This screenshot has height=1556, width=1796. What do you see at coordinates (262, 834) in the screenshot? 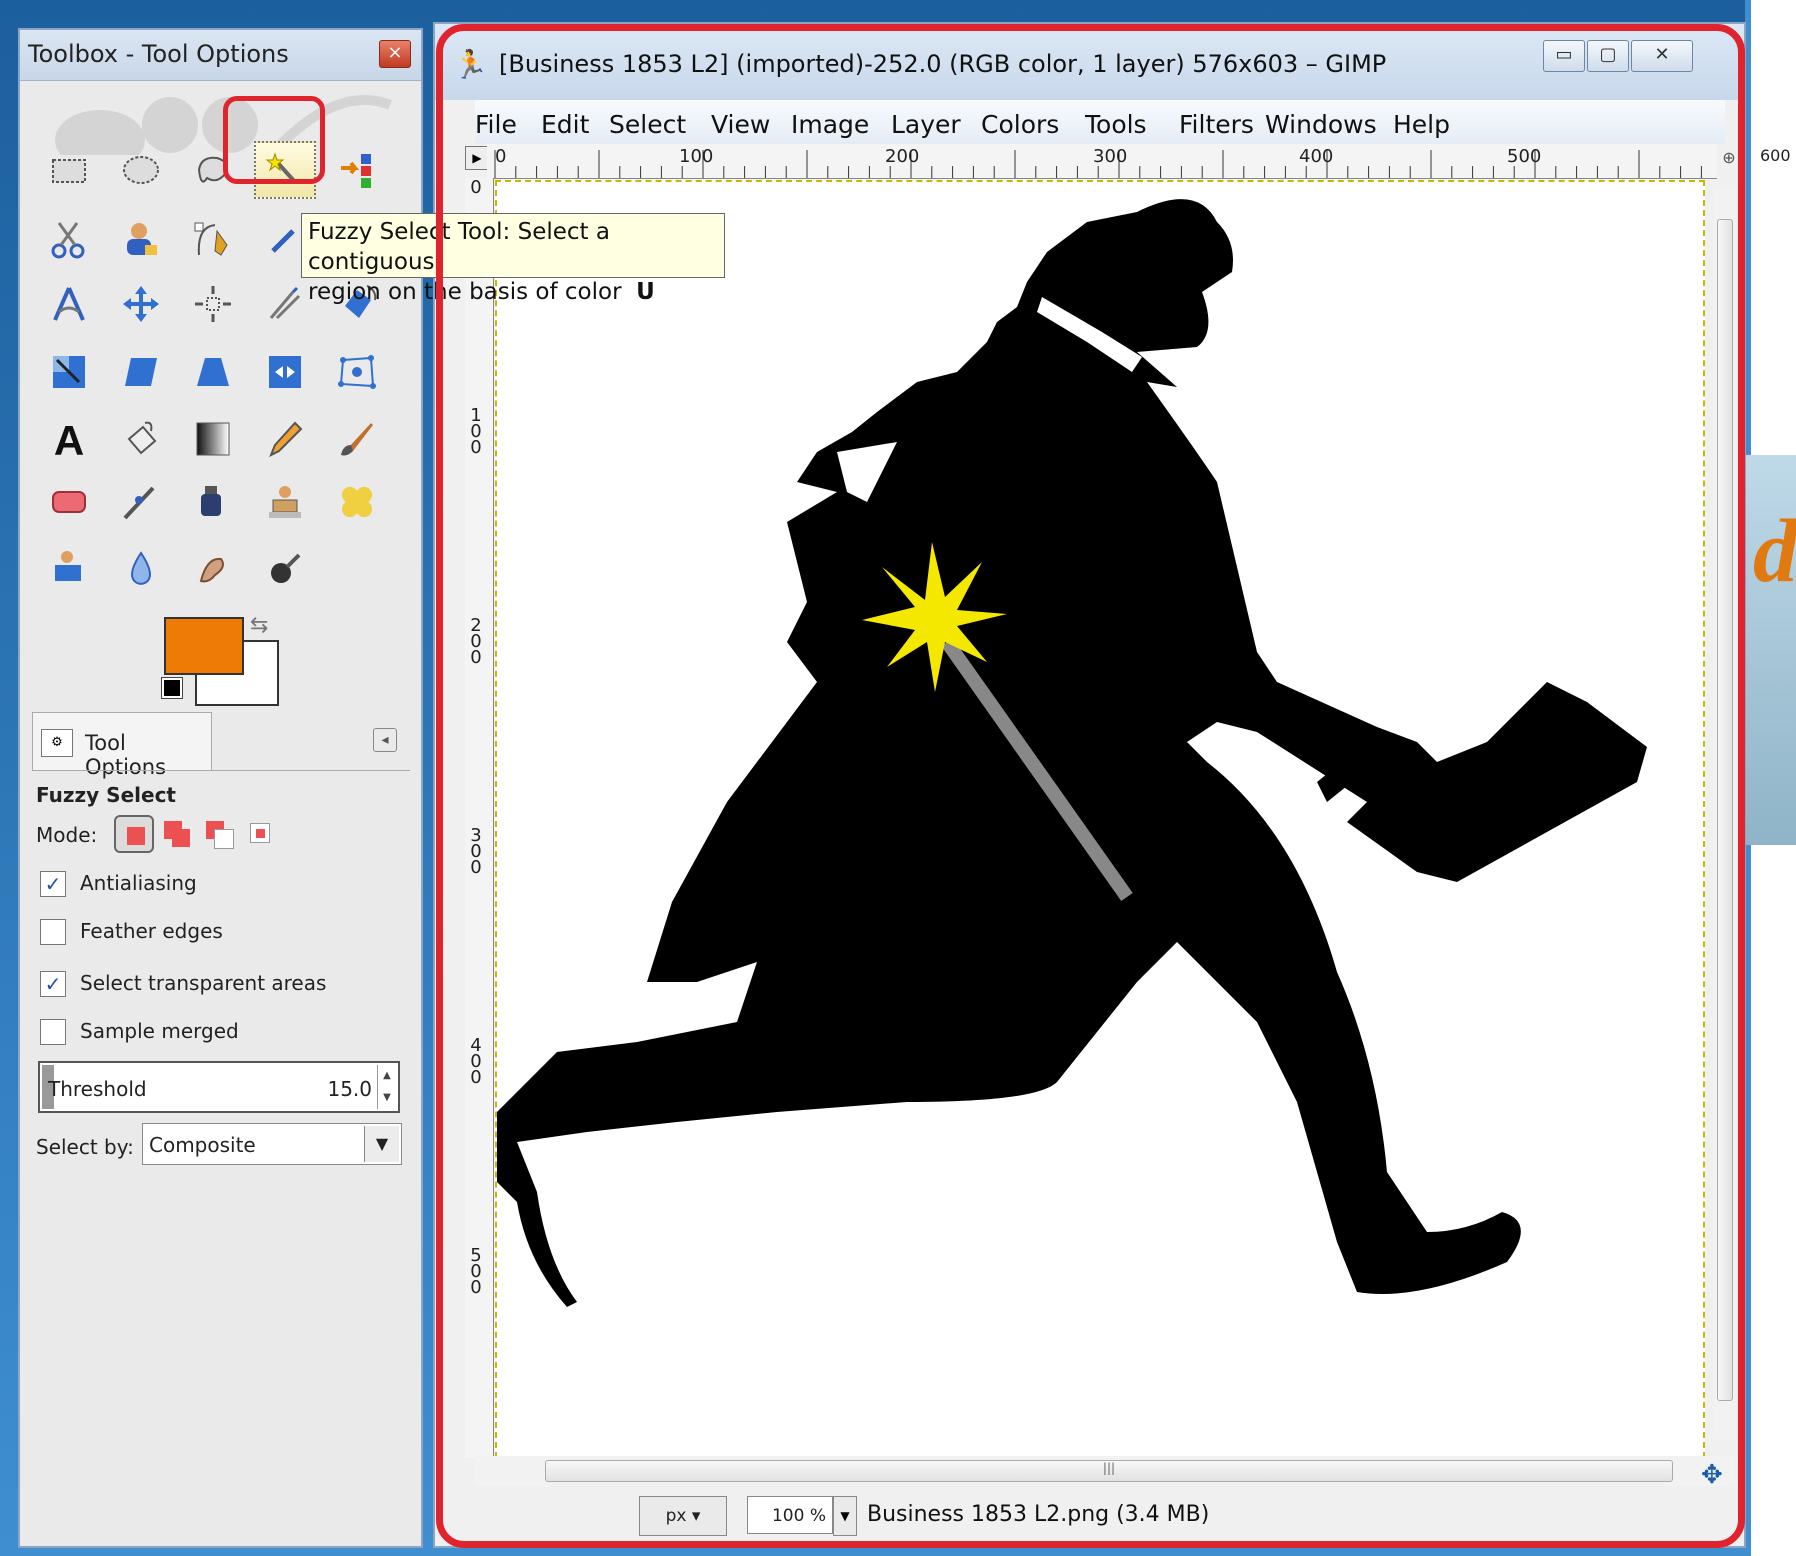
I see `mode-intersect-button` at bounding box center [262, 834].